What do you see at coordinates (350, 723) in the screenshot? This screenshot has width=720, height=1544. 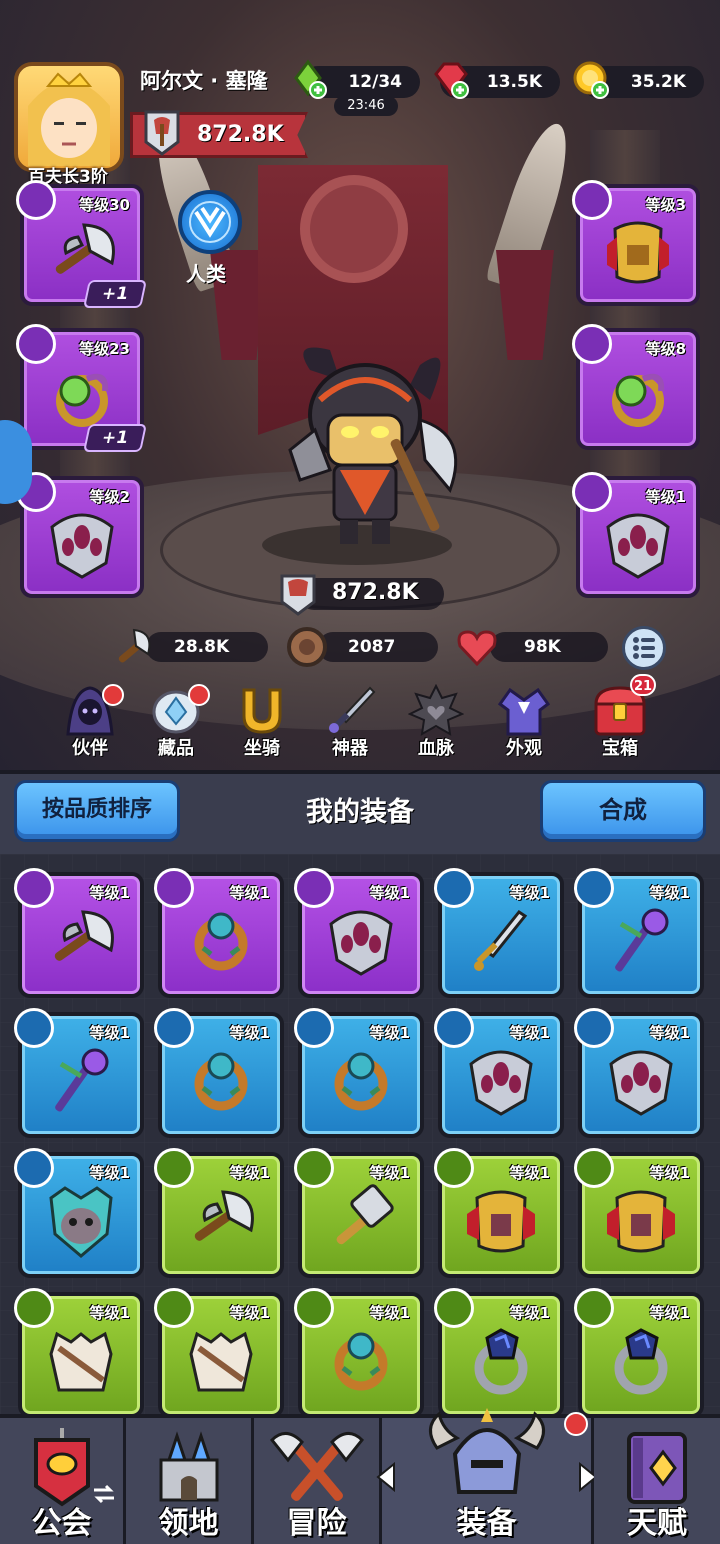 I see `feature-artifact: 神器` at bounding box center [350, 723].